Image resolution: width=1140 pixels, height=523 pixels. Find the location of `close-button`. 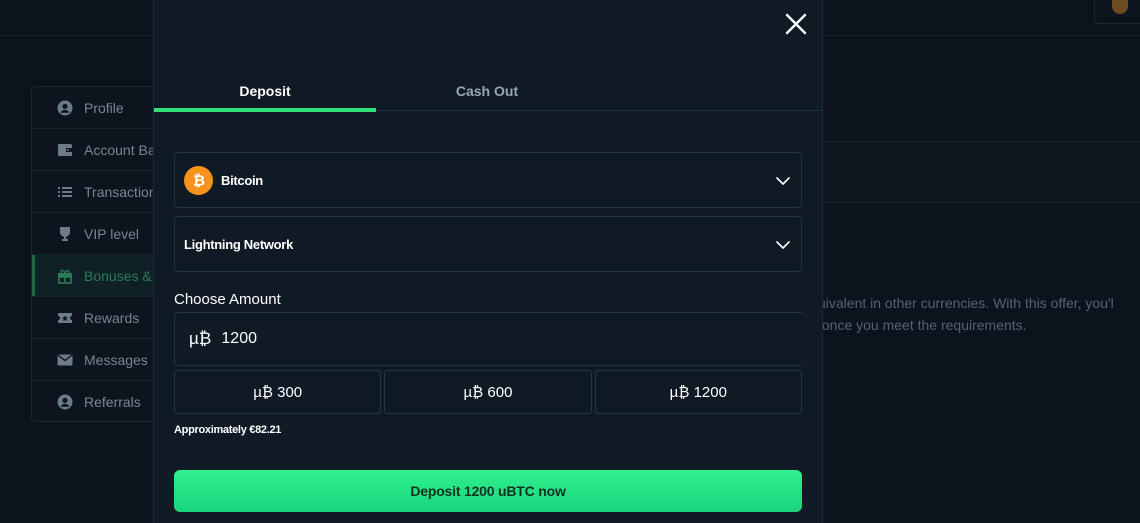

close-button is located at coordinates (796, 24).